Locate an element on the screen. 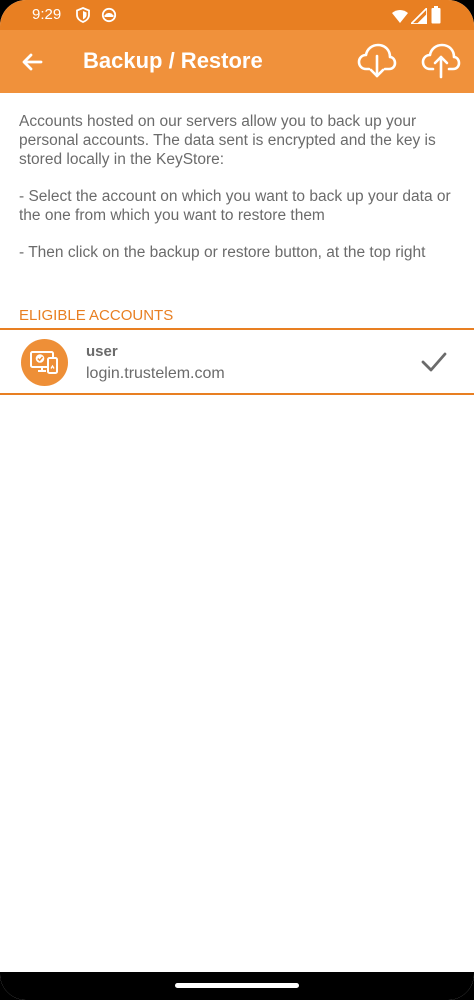 This screenshot has width=474, height=1000. account-host: login.trustelem.com is located at coordinates (155, 373).